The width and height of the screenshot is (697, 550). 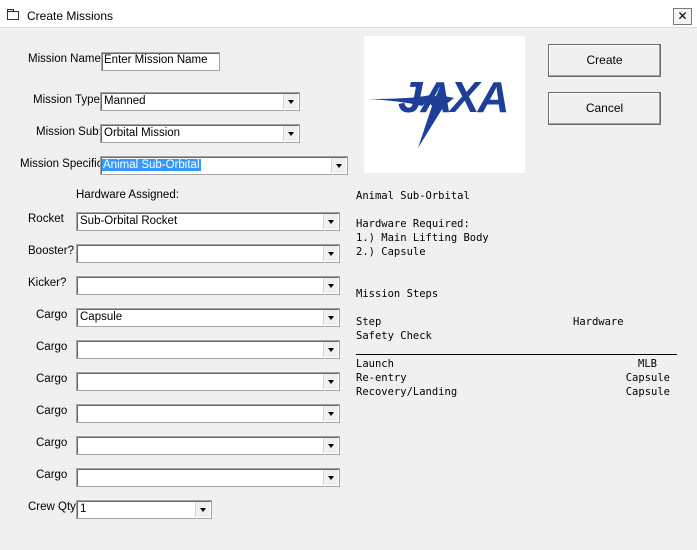 I want to click on close-icon: ✕, so click(x=682, y=16).